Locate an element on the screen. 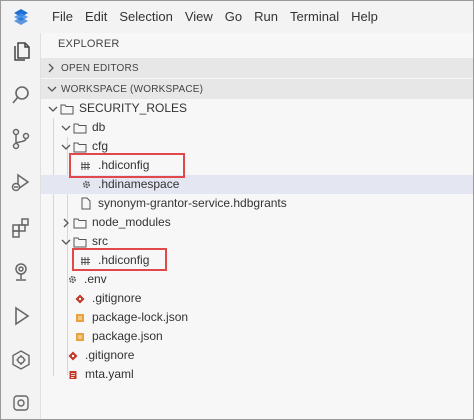 The image size is (474, 420). tree-item-folder-security-roles: SECURITY_ROLES is located at coordinates (257, 108).